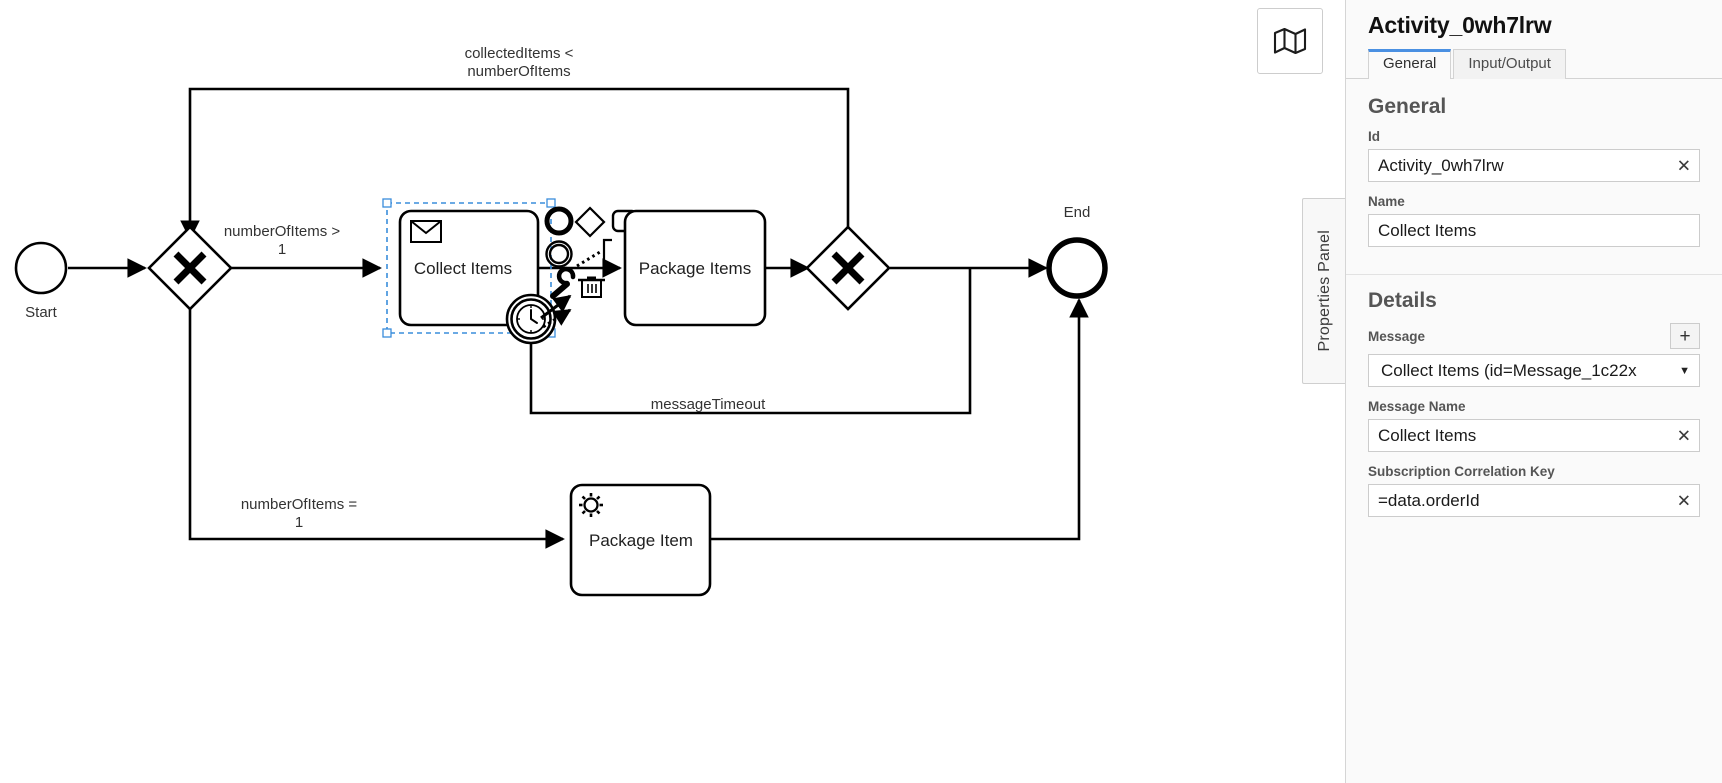  I want to click on field-message-name: Message Name ✕, so click(1534, 431).